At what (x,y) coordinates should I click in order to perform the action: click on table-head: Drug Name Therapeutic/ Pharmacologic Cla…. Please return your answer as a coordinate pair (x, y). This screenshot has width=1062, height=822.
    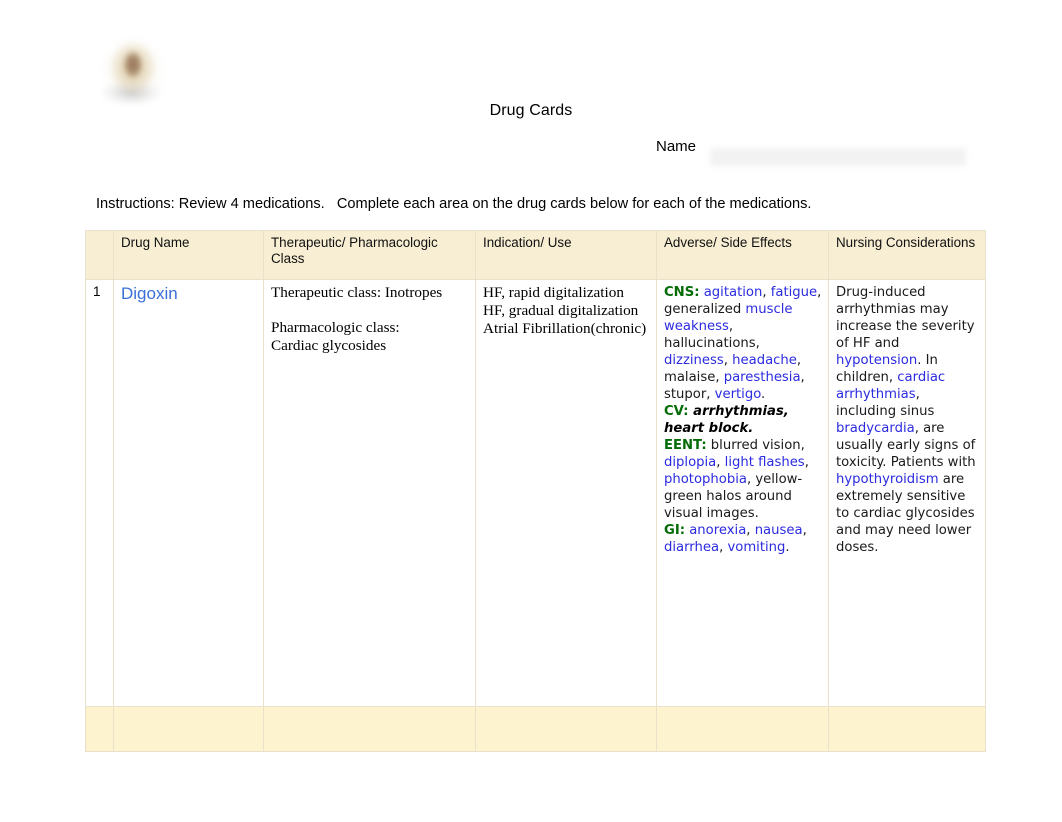
    Looking at the image, I should click on (535, 255).